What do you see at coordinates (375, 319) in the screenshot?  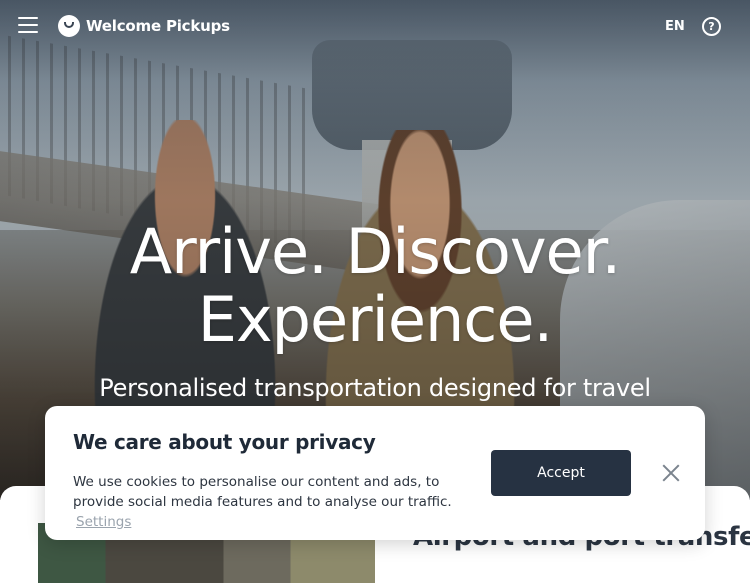 I see `hero-headline-line-2: Experience.` at bounding box center [375, 319].